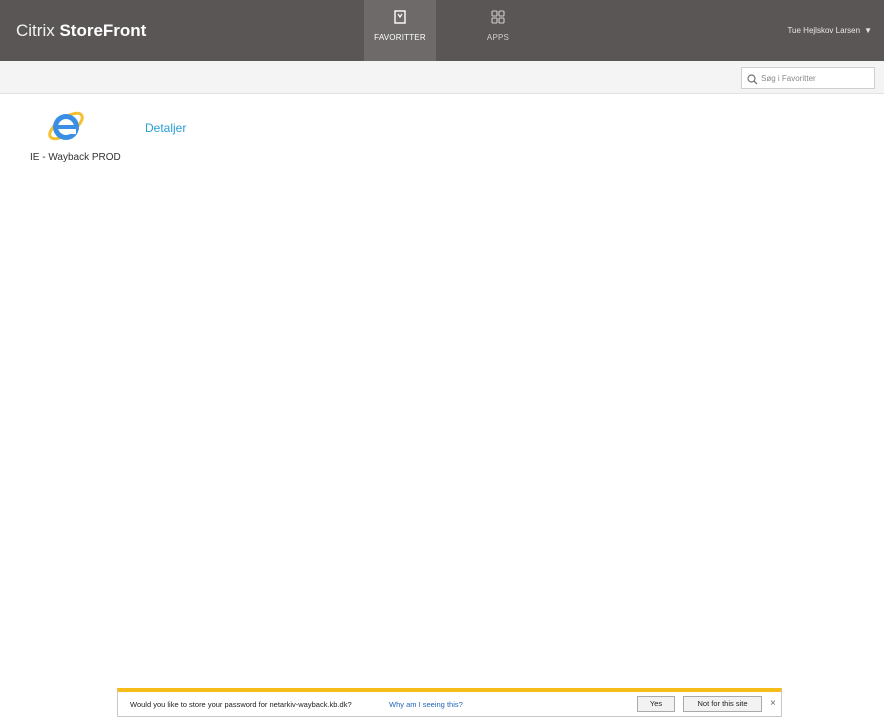  What do you see at coordinates (38, 30) in the screenshot?
I see `brand-name-light: Citrix` at bounding box center [38, 30].